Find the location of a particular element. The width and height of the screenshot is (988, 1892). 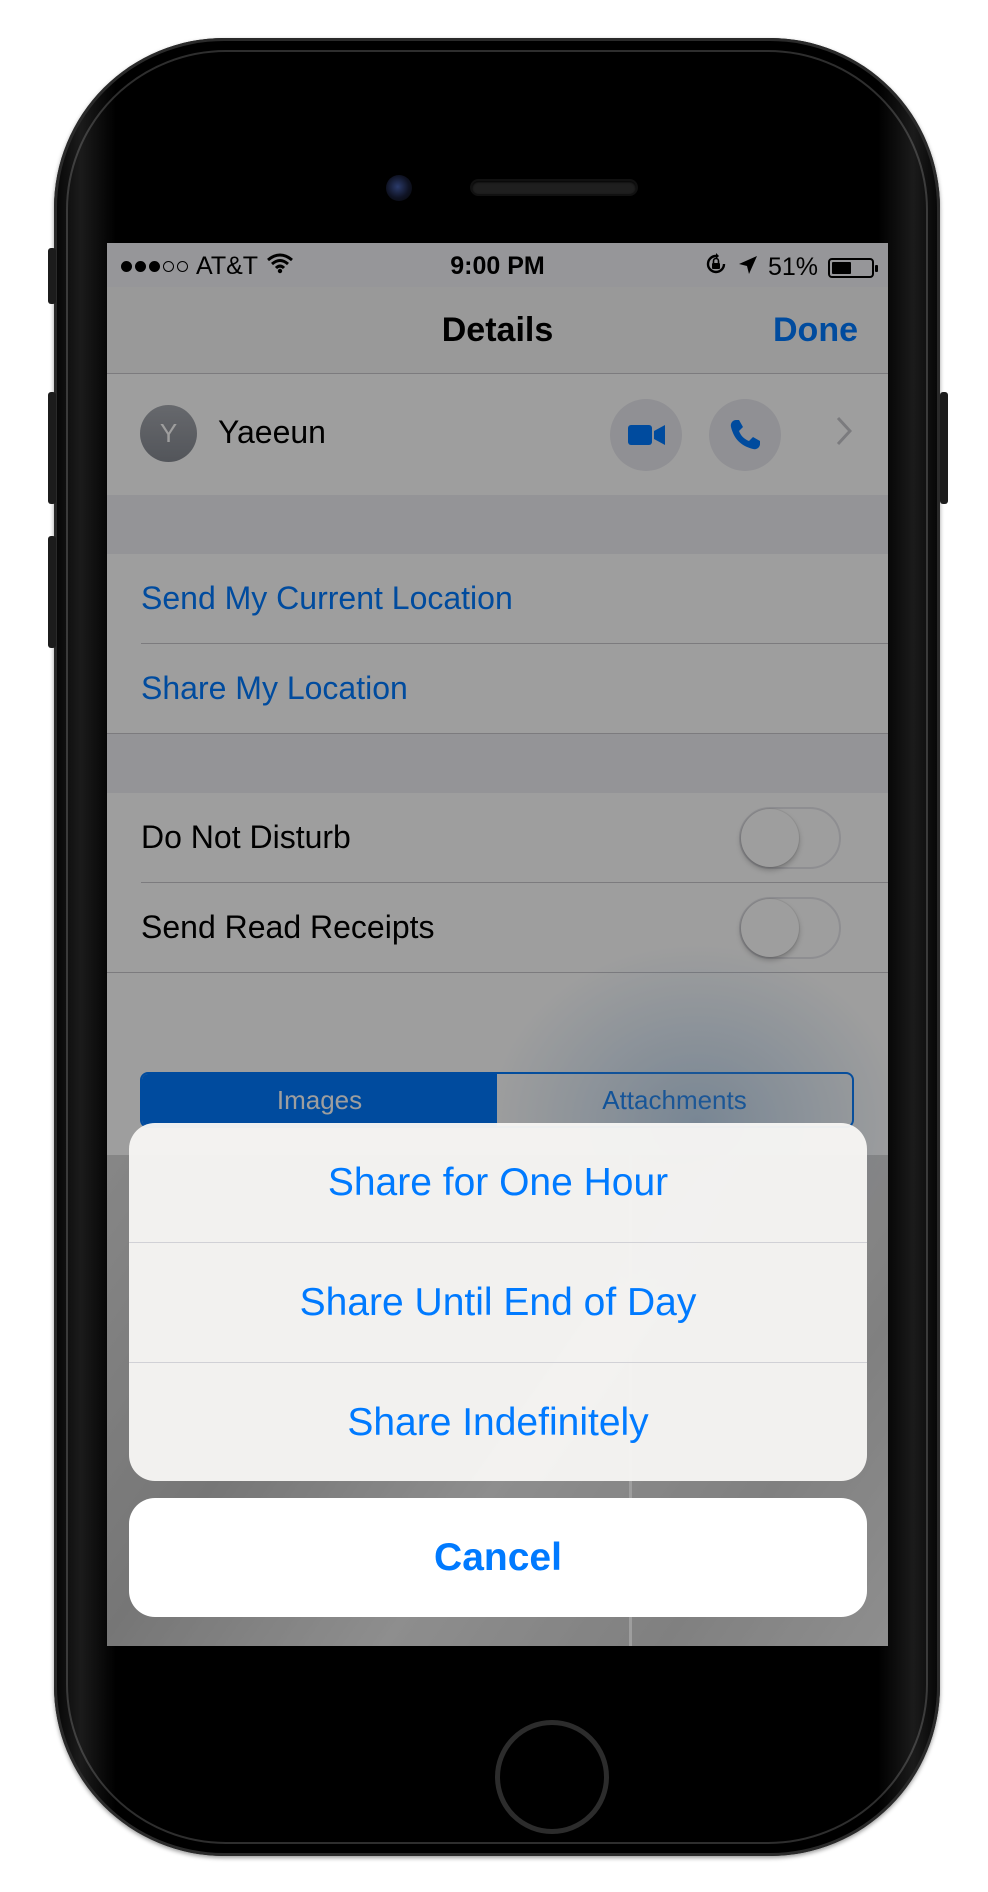

media-segmented-control: Images Attachments is located at coordinates (497, 1100).